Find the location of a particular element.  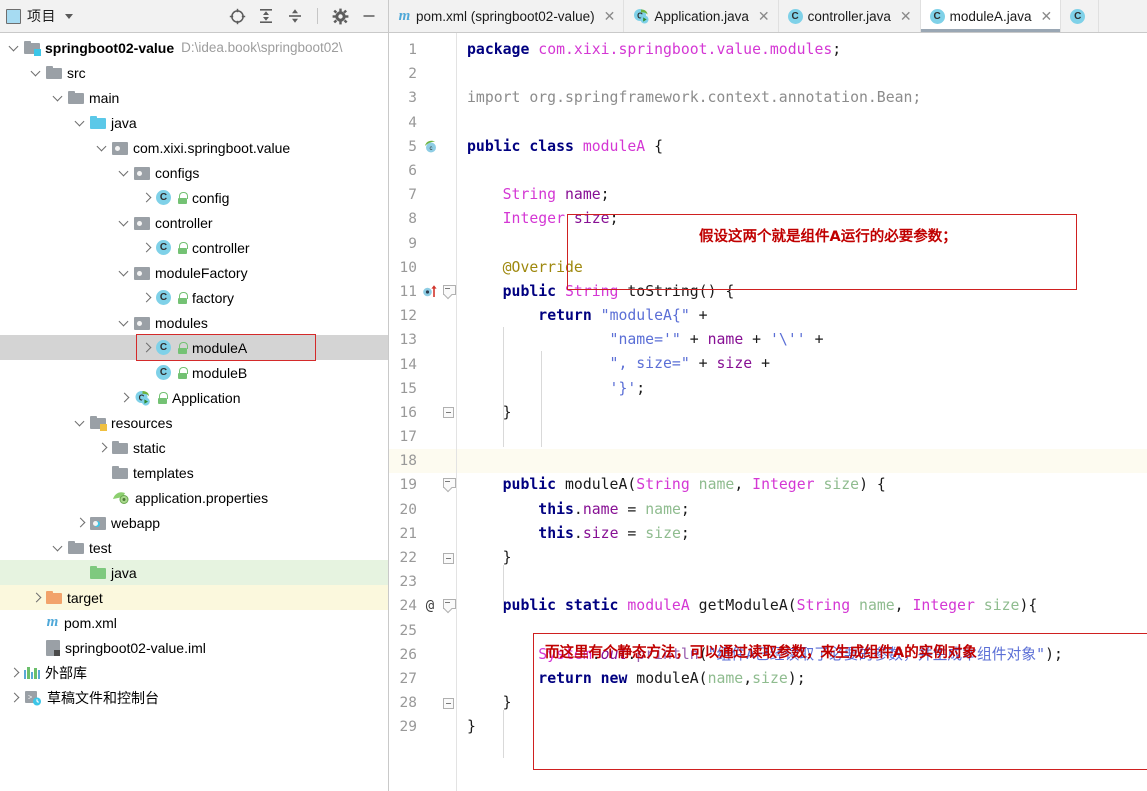

gutter-line-7: 7 is located at coordinates (424, 195).